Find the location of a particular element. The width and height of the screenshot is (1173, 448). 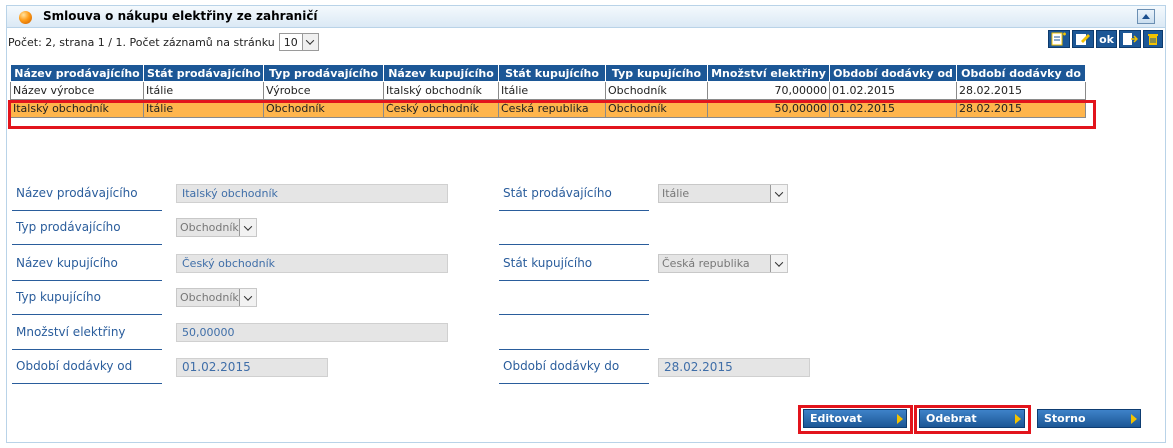

seller-name-field: Italský obchodník is located at coordinates (312, 193).